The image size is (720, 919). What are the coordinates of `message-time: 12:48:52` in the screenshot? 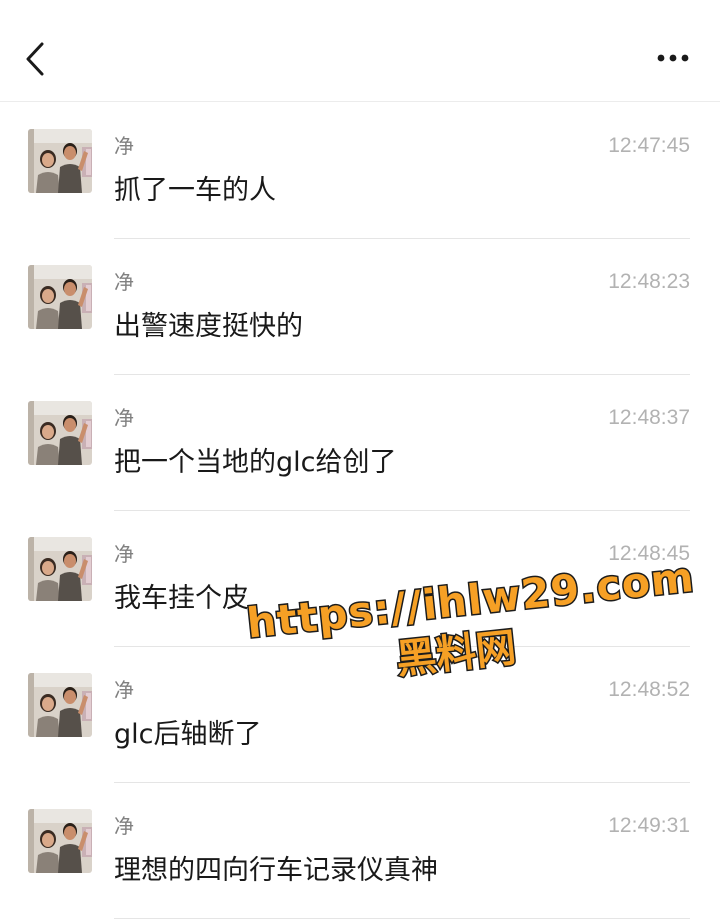 It's located at (649, 689).